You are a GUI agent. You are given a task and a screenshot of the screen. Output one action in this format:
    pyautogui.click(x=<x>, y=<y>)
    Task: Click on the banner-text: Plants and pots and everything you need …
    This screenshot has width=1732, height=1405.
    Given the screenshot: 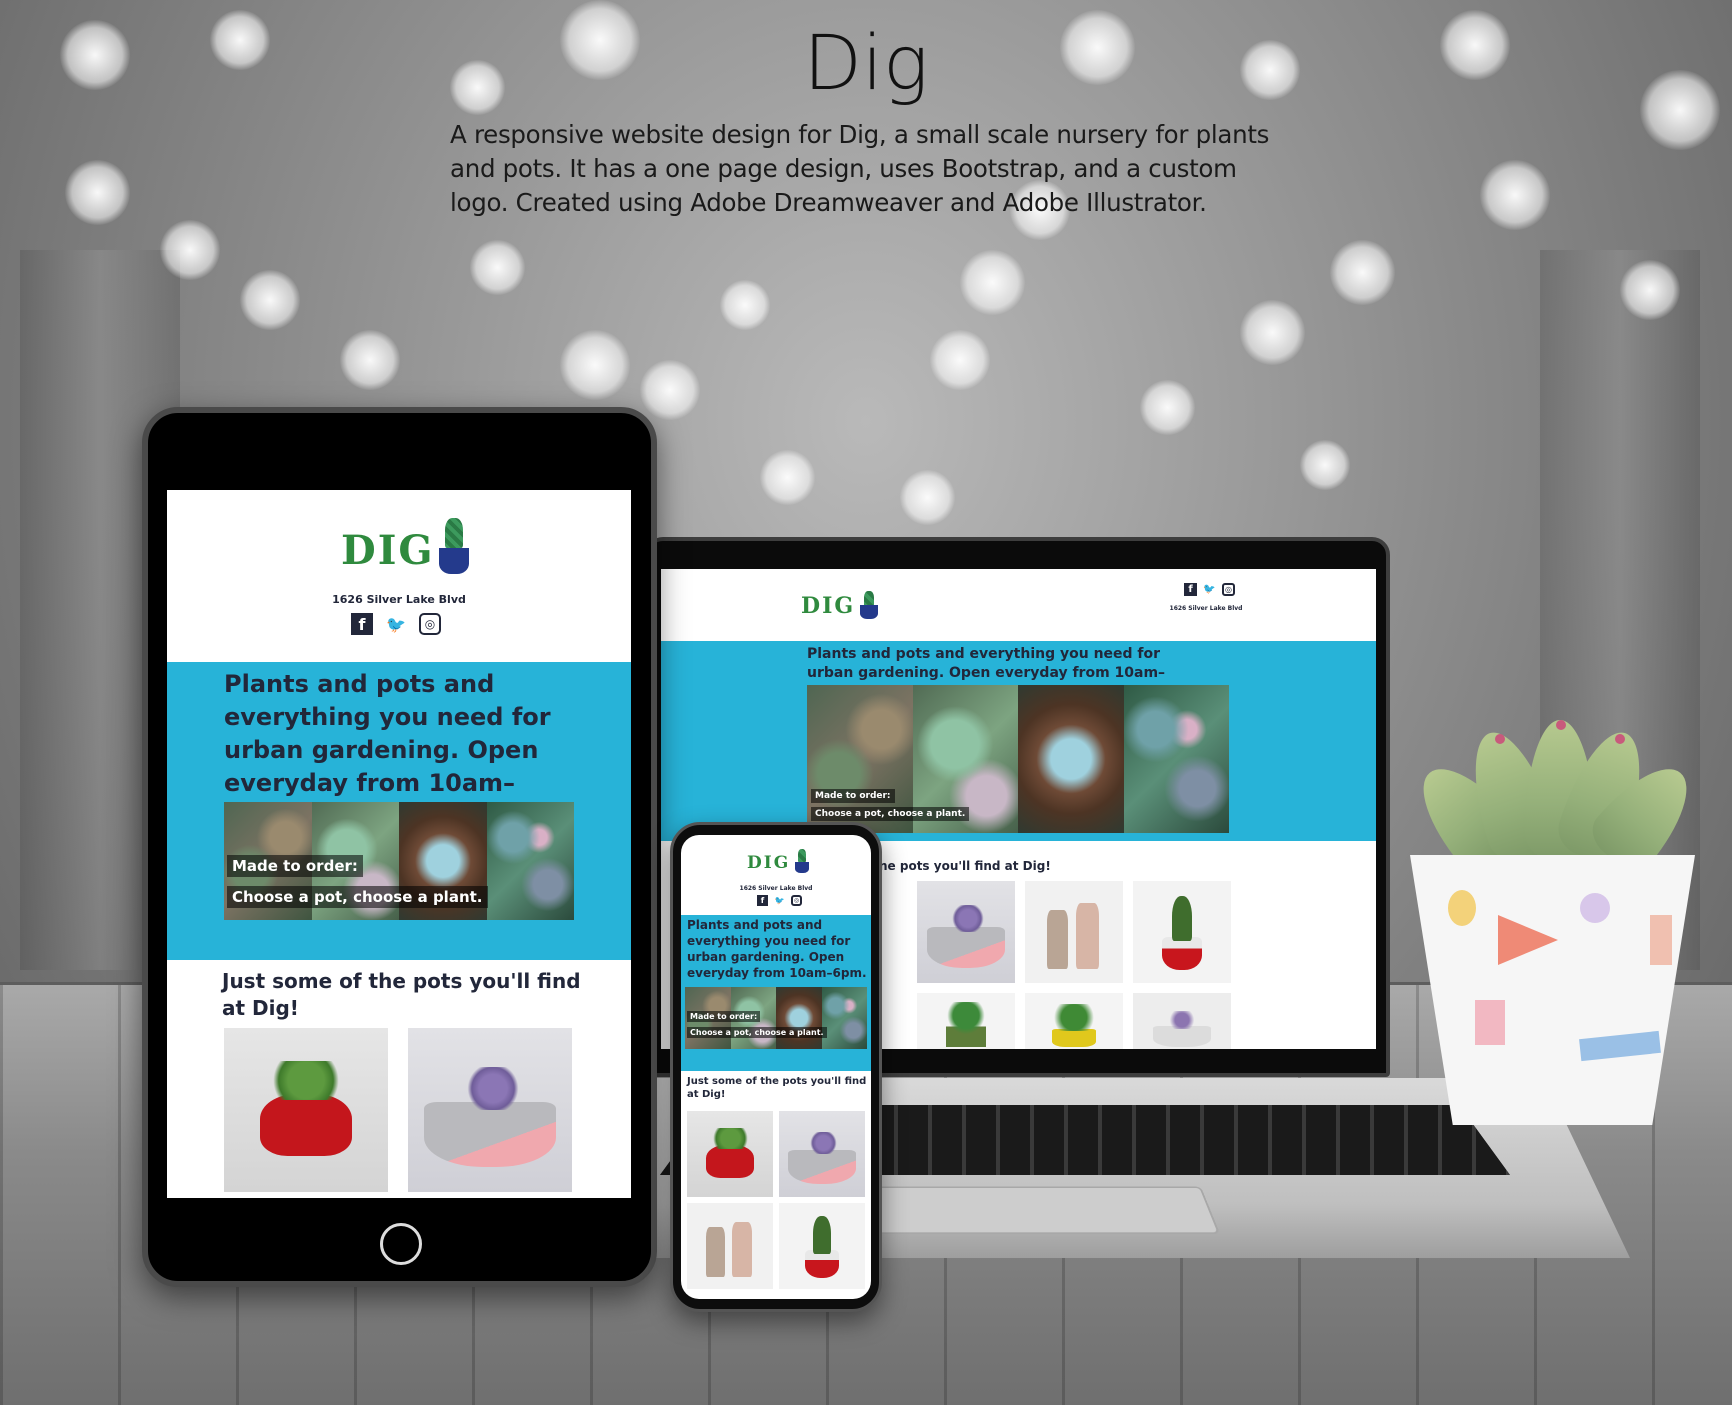 What is the action you would take?
    pyautogui.click(x=777, y=949)
    